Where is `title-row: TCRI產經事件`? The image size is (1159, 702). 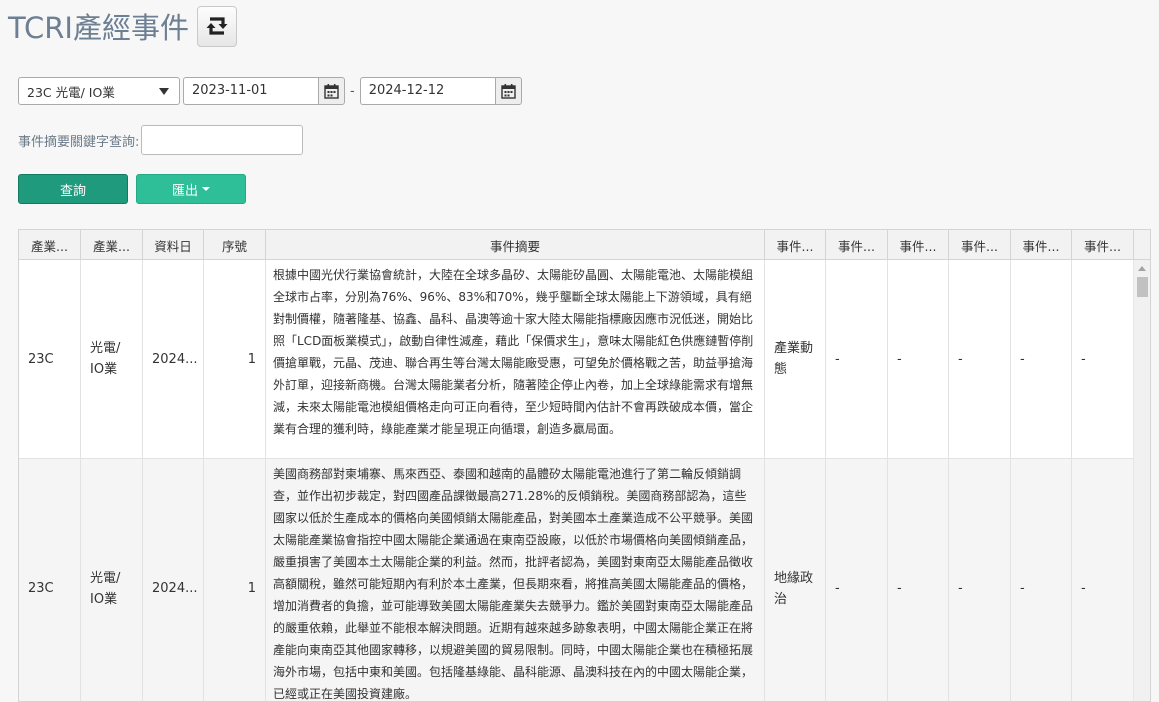 title-row: TCRI產經事件 is located at coordinates (122, 26).